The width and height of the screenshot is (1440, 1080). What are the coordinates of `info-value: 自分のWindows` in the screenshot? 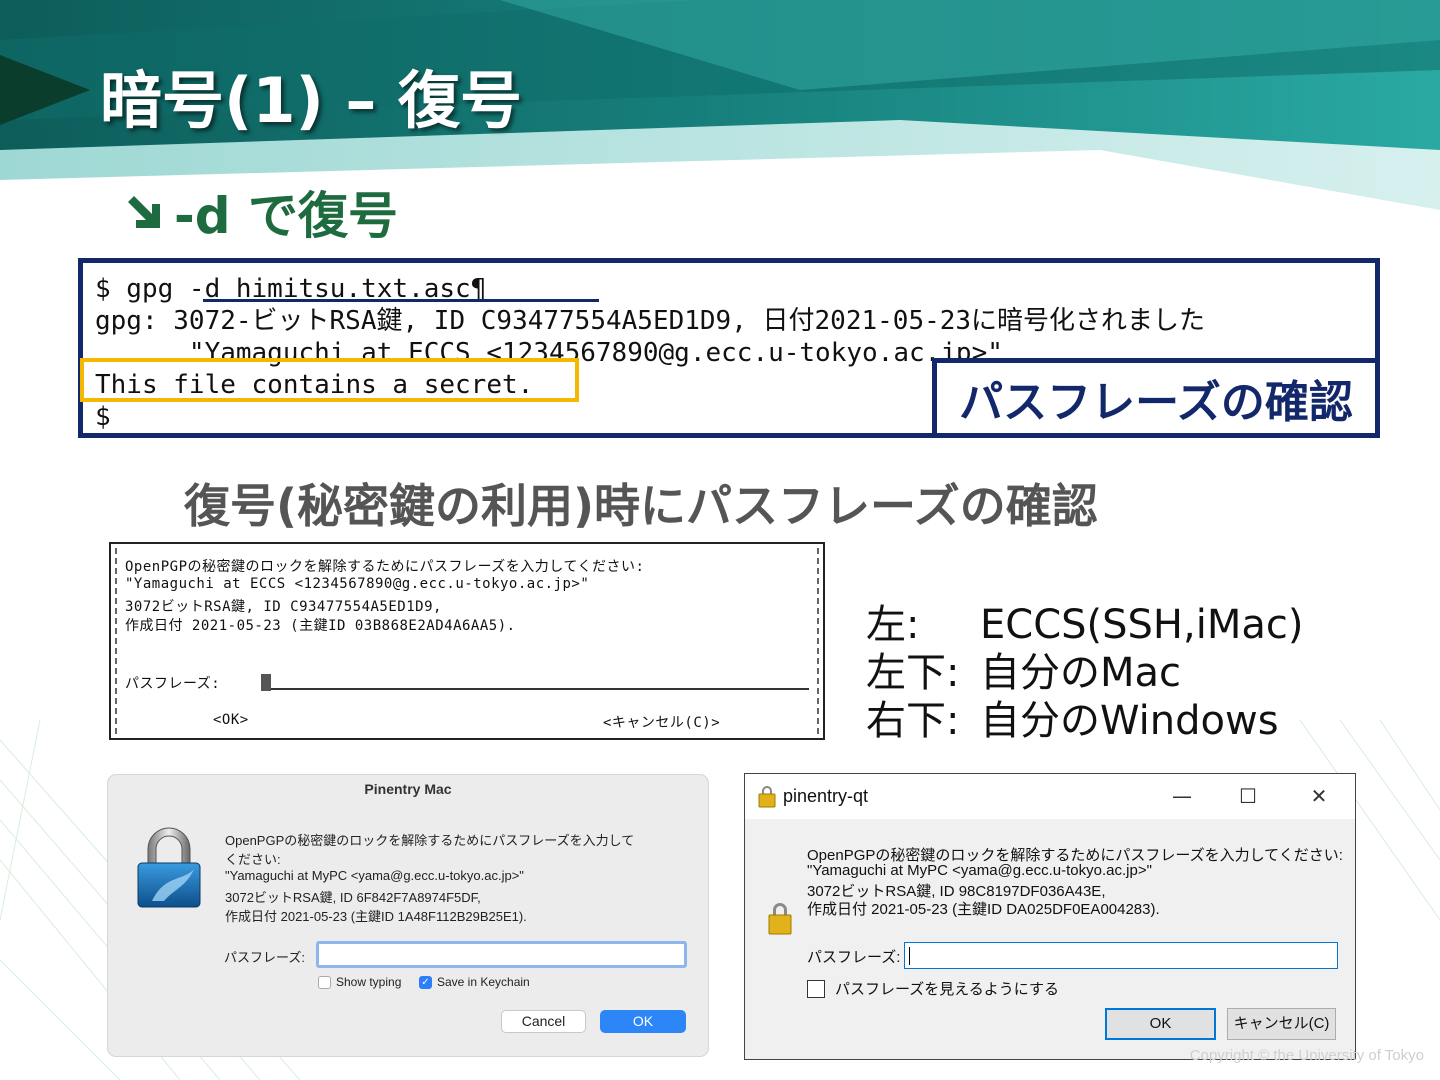 It's located at (1129, 721).